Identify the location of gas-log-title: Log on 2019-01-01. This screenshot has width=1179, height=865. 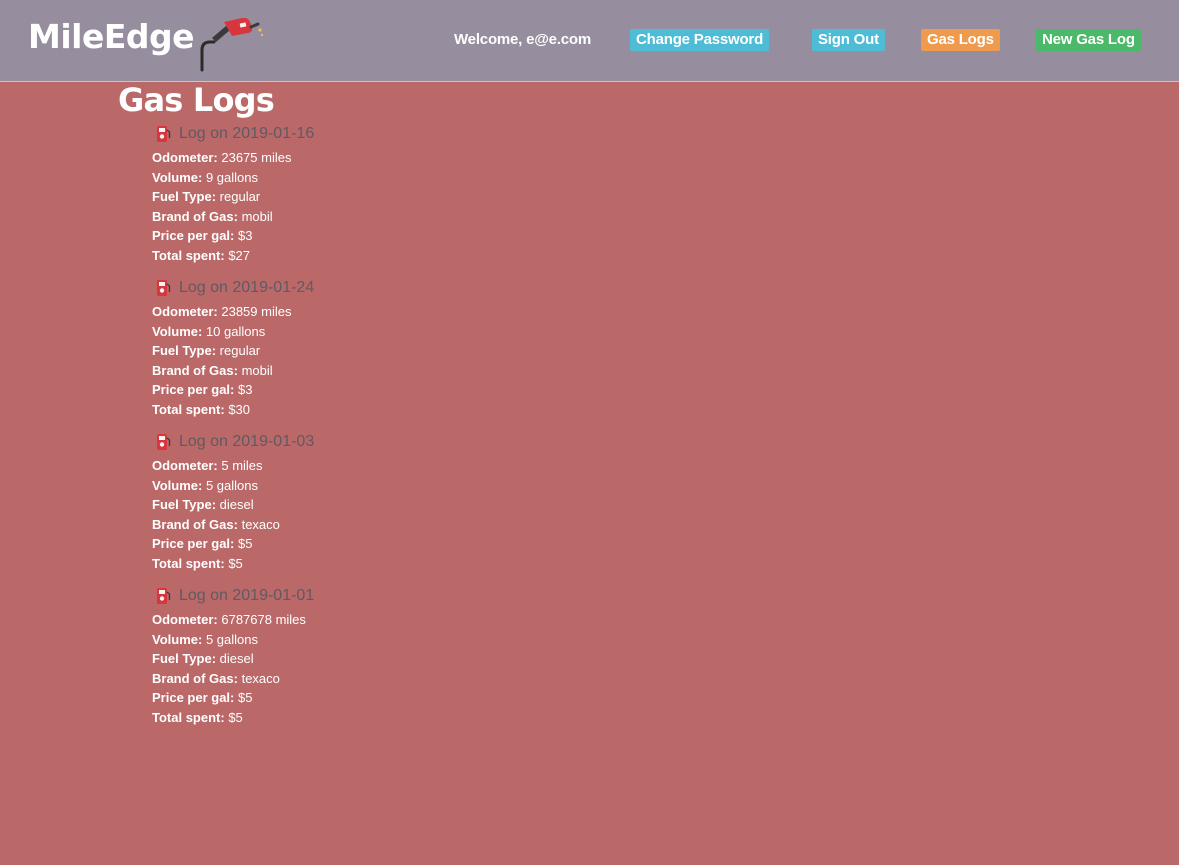
(247, 595).